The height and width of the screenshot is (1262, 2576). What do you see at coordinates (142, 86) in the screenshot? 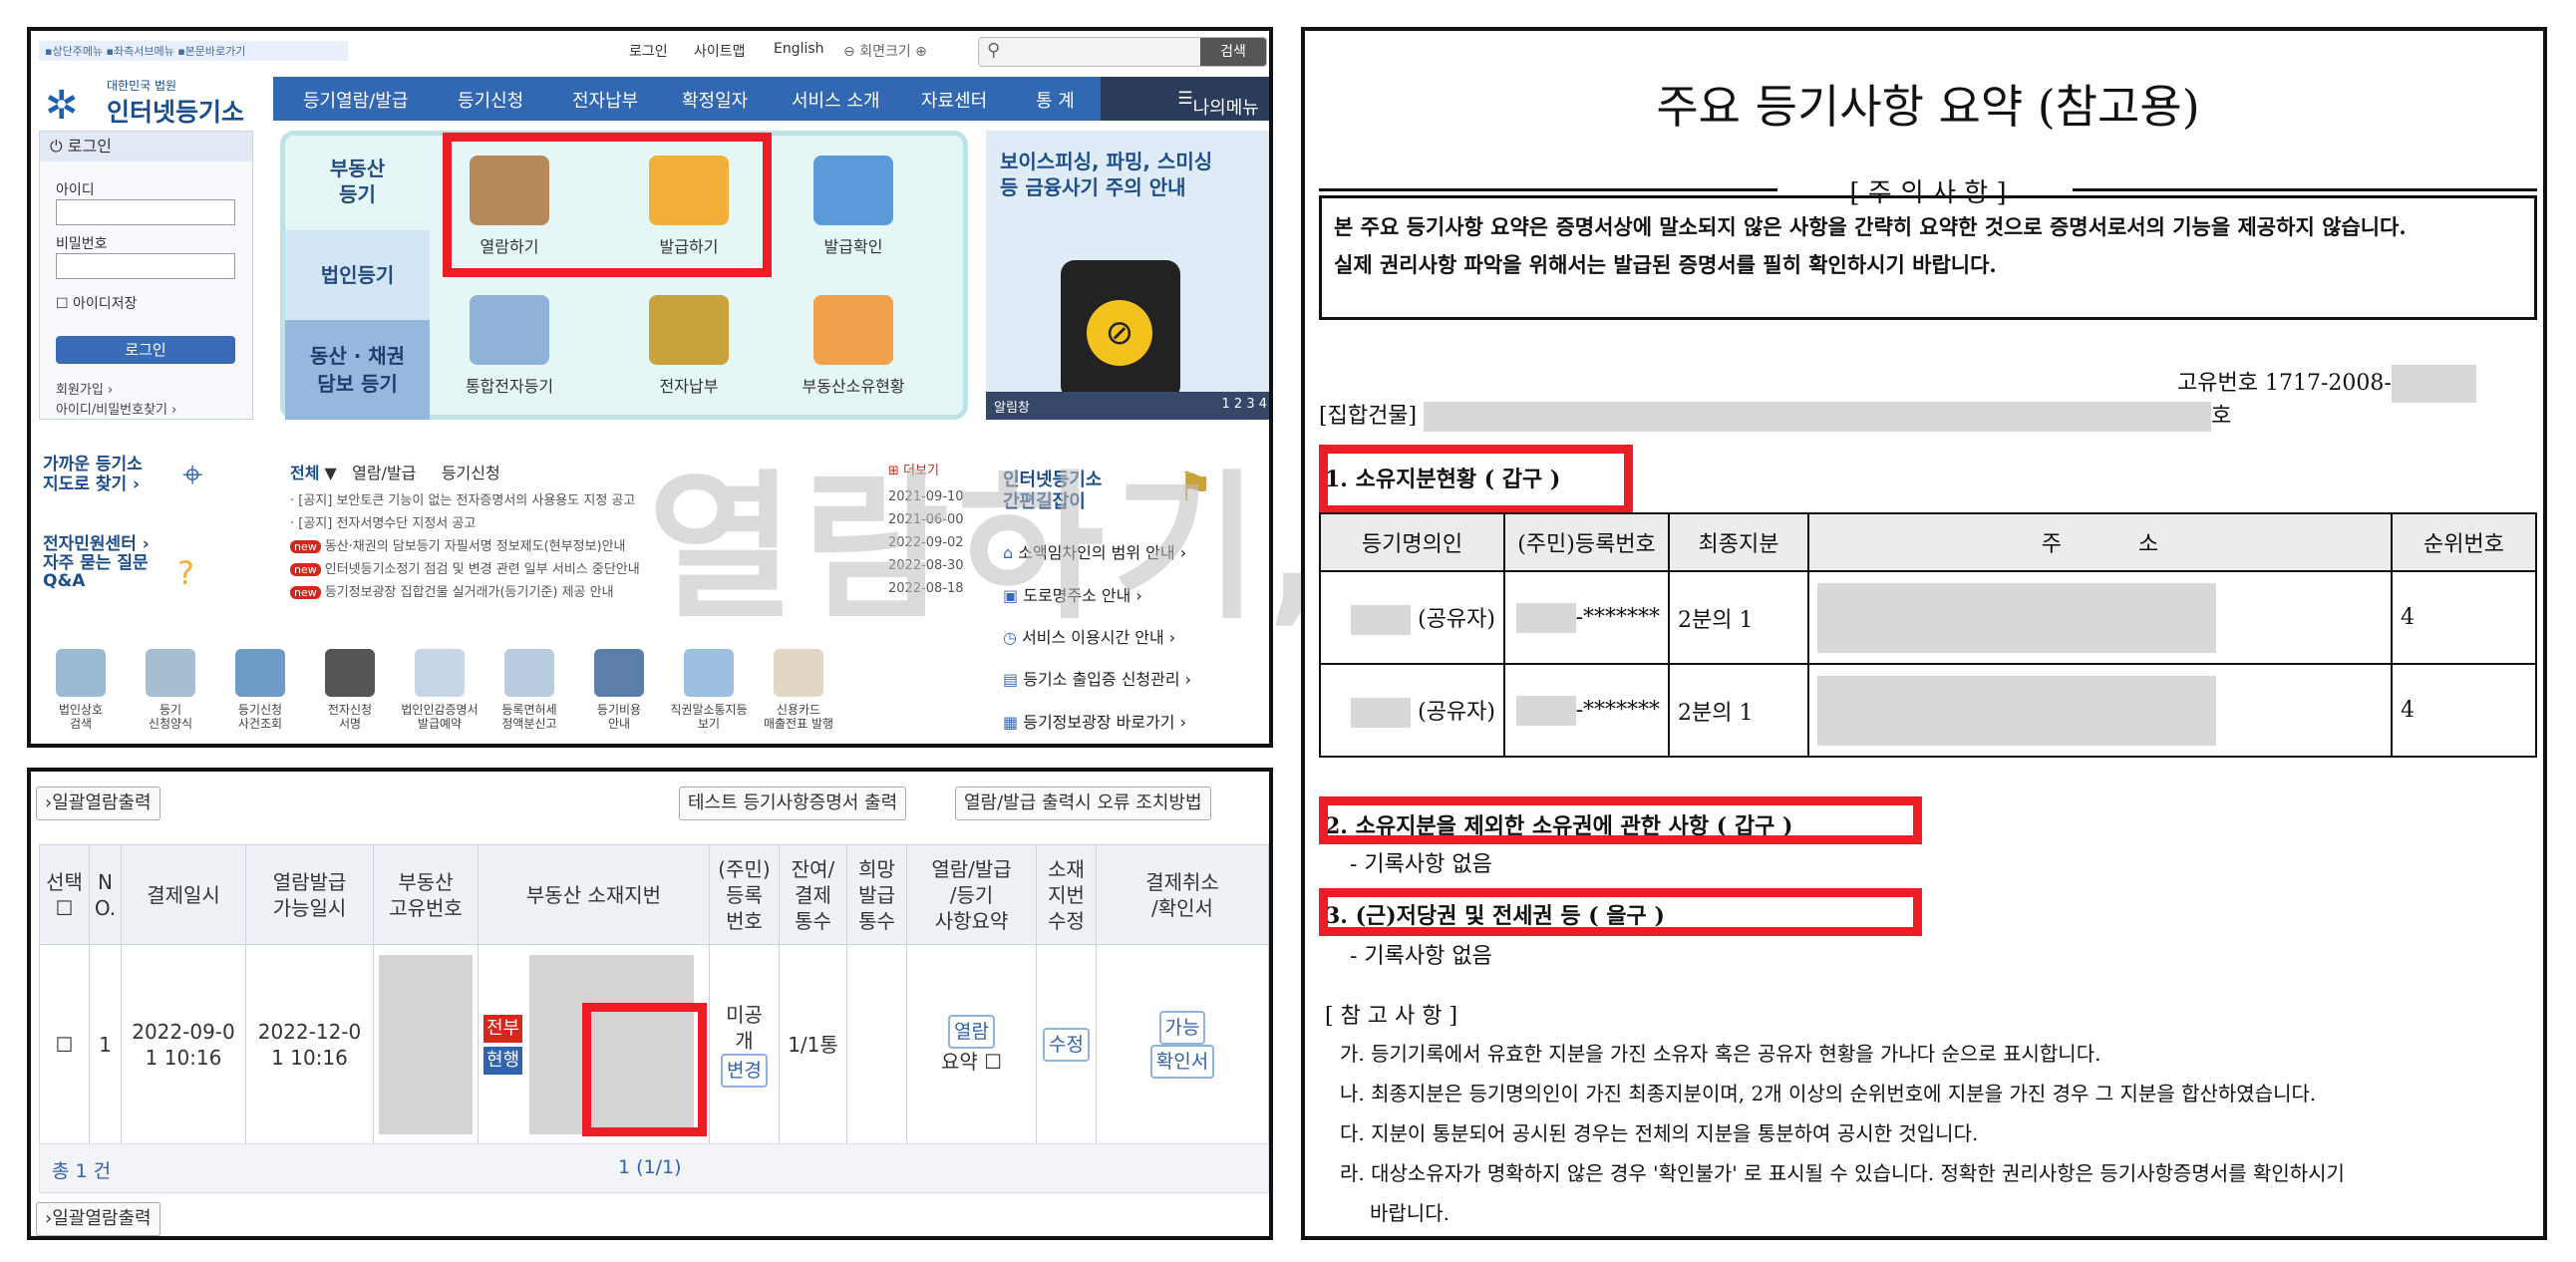
I see `logo-sub: 대한민국 법원` at bounding box center [142, 86].